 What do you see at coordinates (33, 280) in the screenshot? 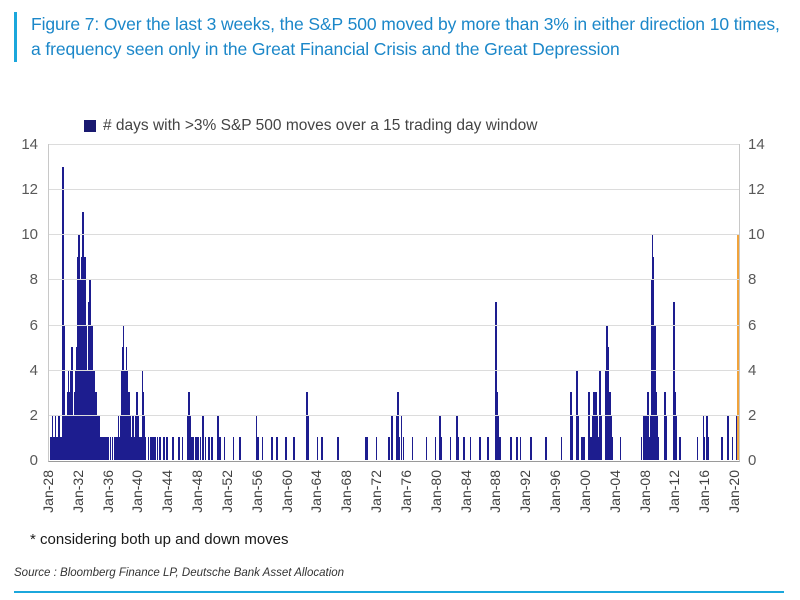
I see `y-axis-tick-left: 8` at bounding box center [33, 280].